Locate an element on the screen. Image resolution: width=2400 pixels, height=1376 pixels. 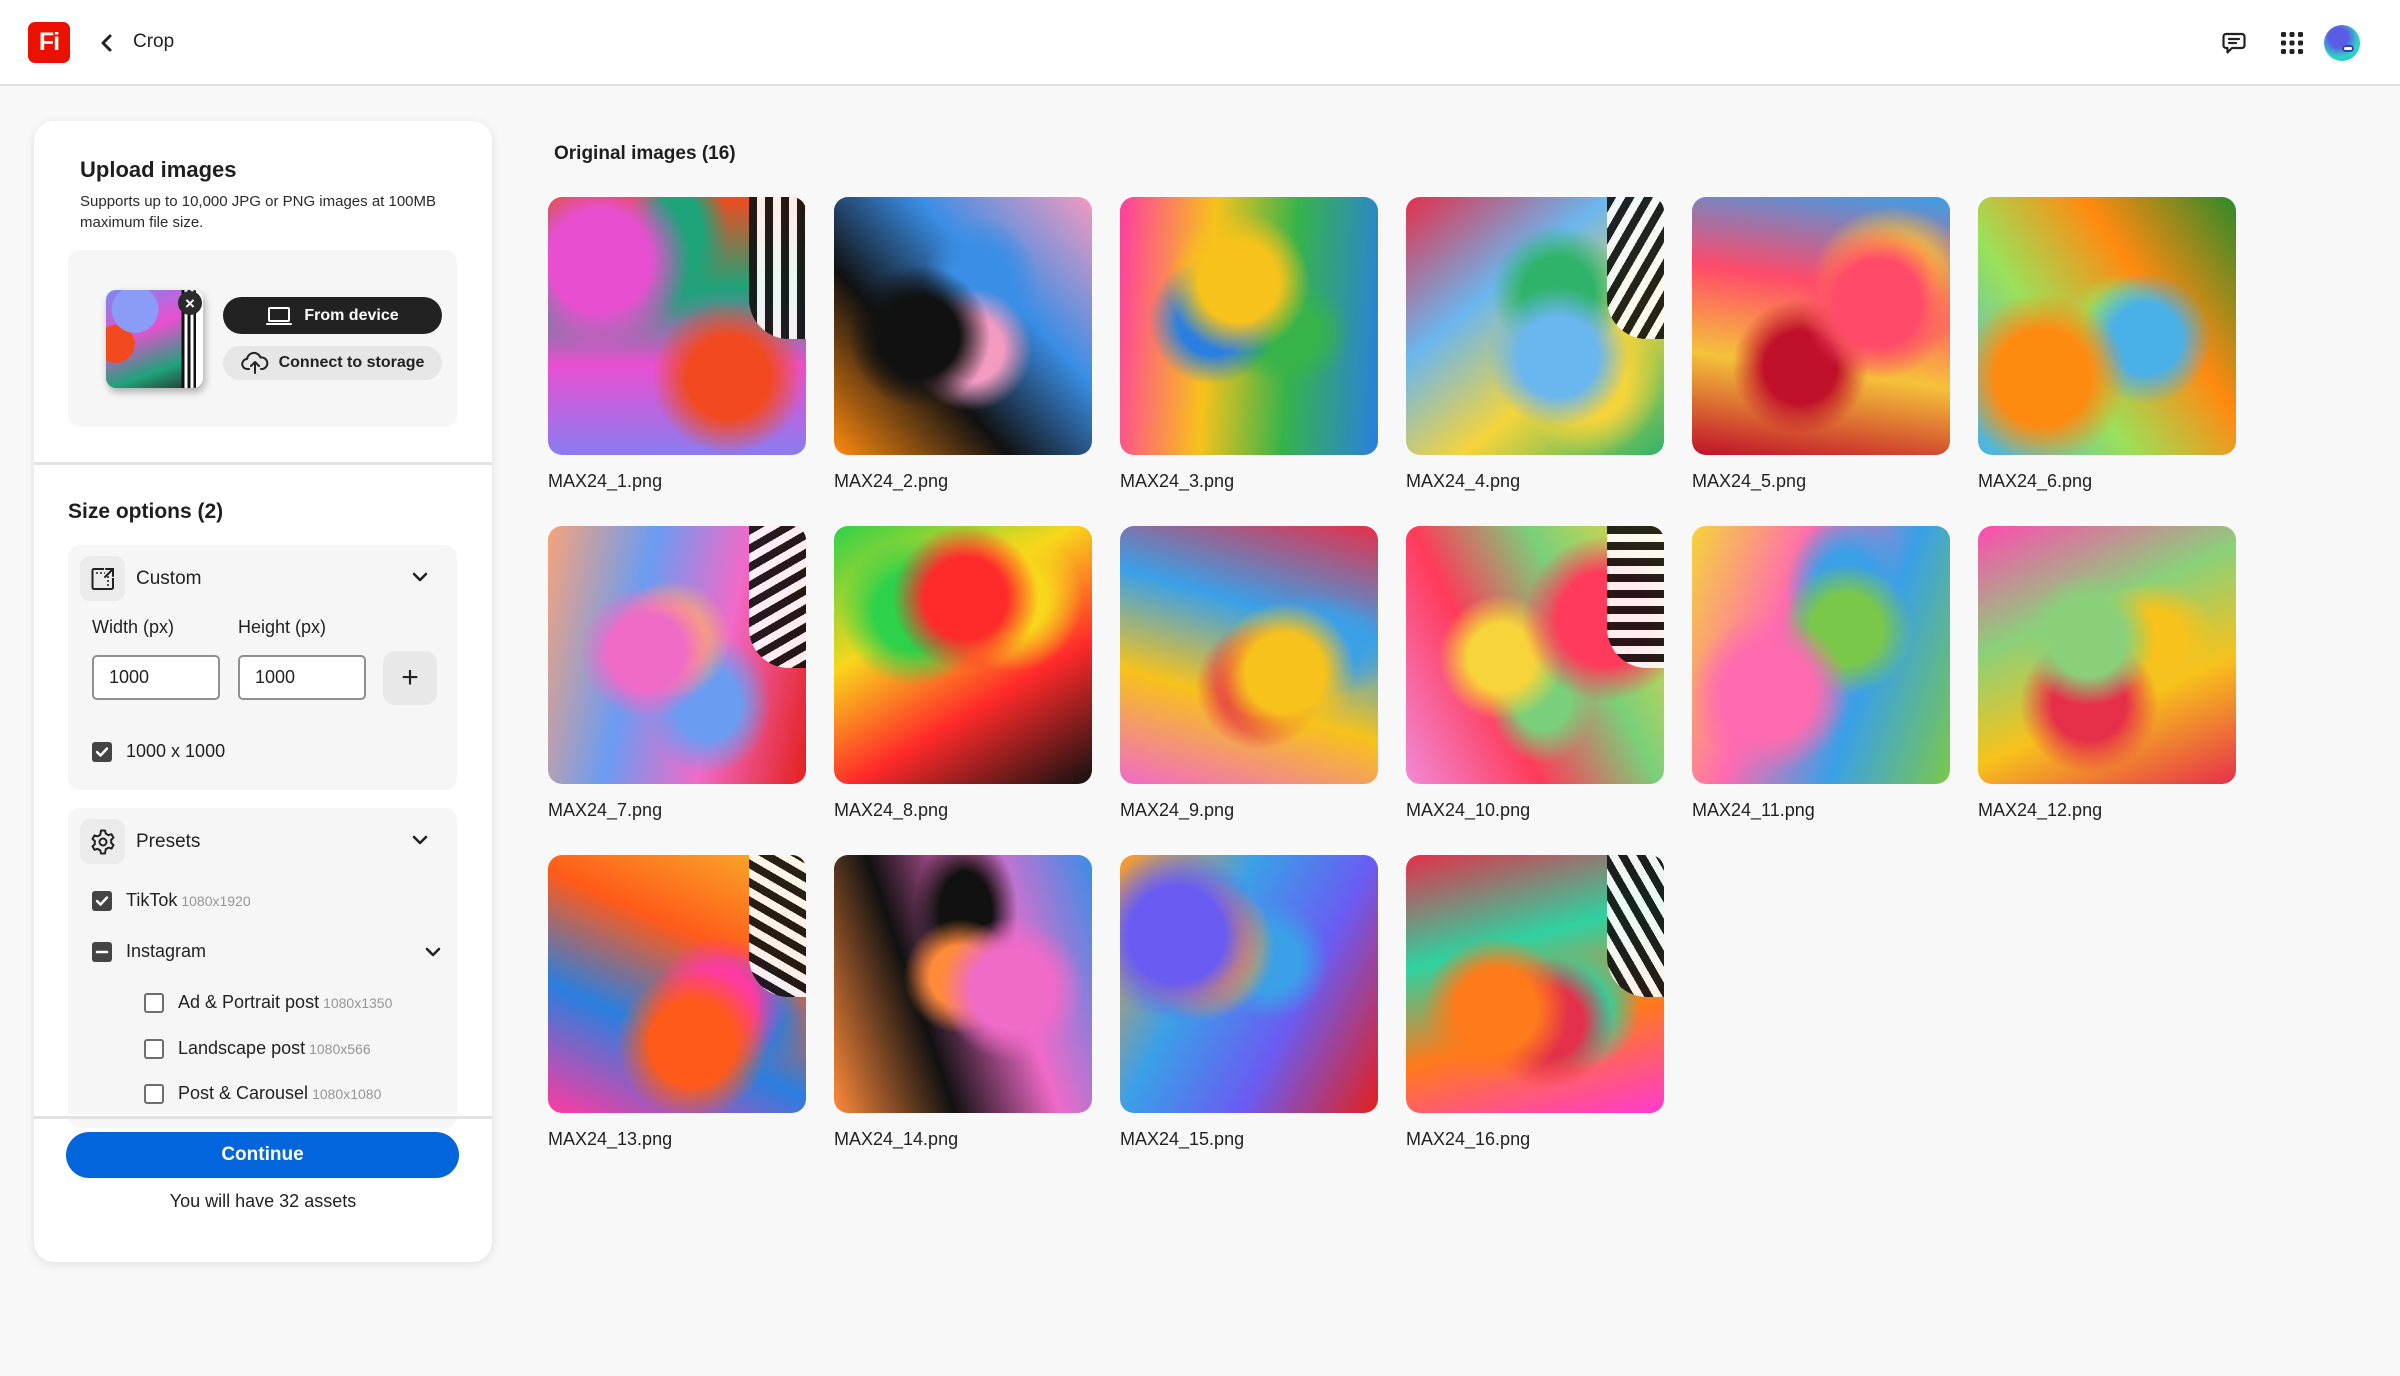
gear-icon is located at coordinates (102, 841).